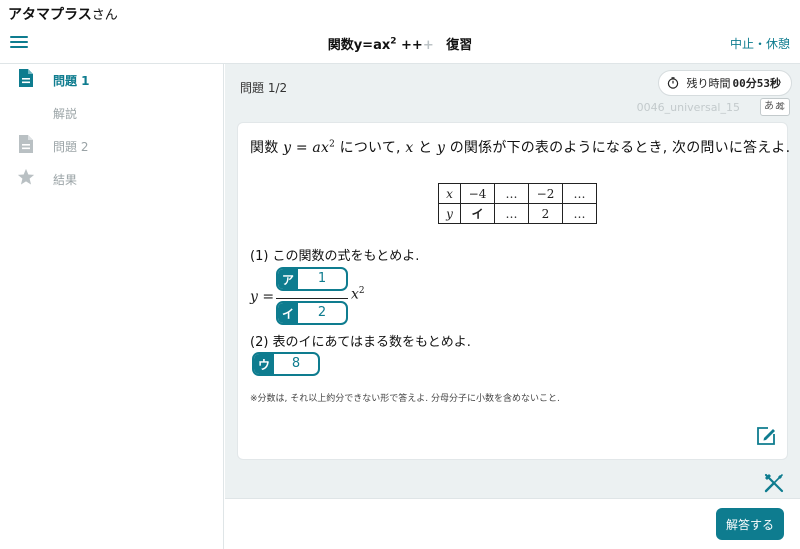 The height and width of the screenshot is (549, 800). I want to click on table-cell: イ, so click(477, 213).